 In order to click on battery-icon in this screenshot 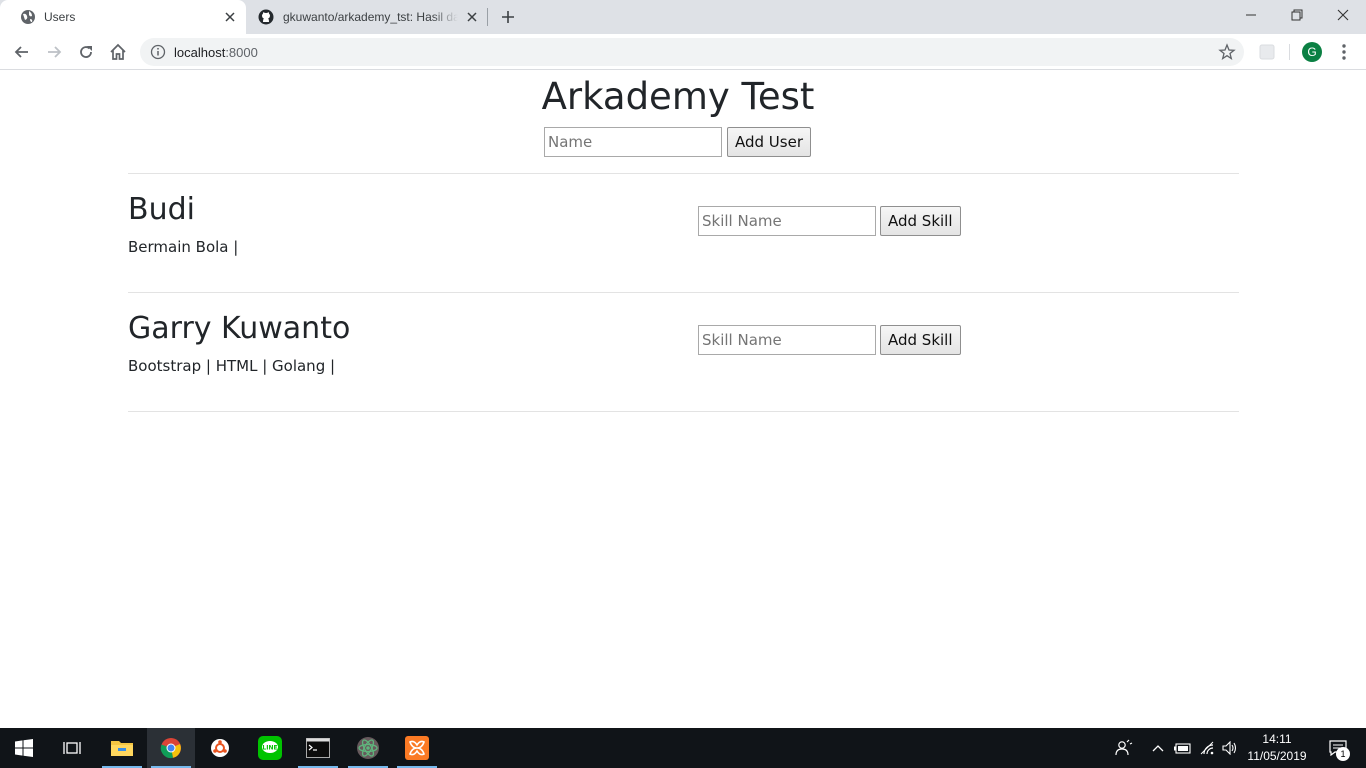, I will do `click(1182, 748)`.